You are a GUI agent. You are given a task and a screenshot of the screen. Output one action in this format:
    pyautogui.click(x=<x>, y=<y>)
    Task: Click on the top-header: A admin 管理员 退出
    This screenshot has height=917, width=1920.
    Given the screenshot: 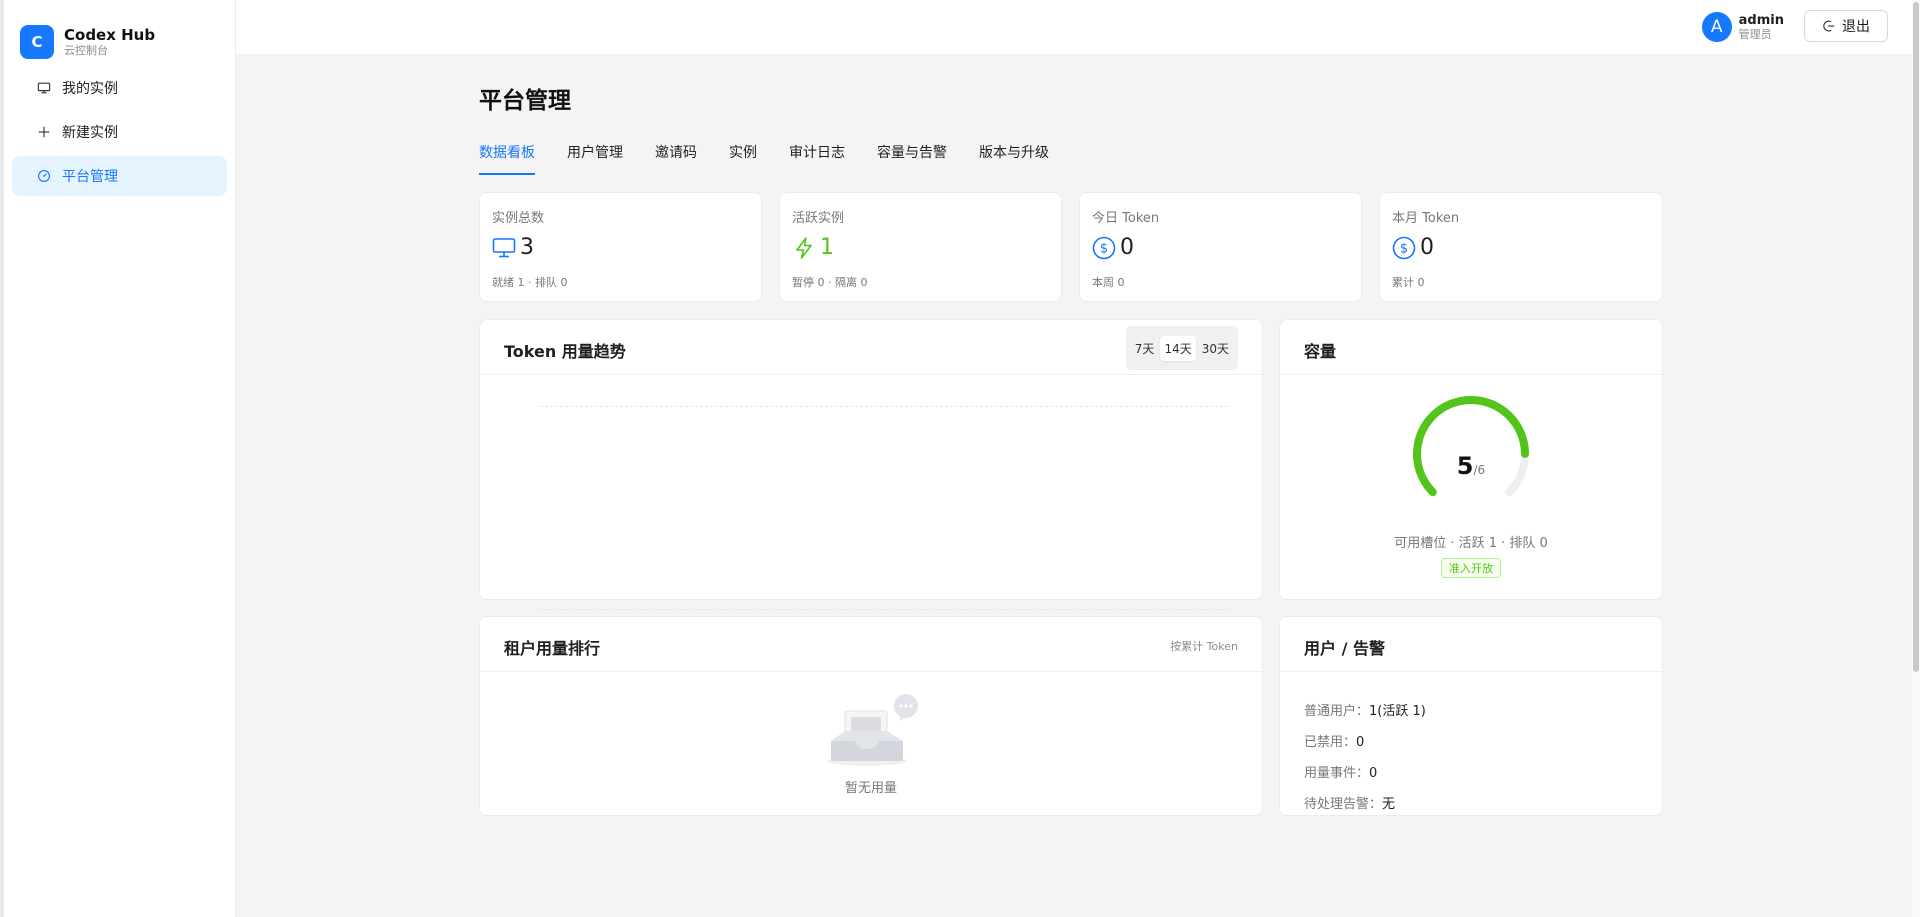 What is the action you would take?
    pyautogui.click(x=1074, y=27)
    